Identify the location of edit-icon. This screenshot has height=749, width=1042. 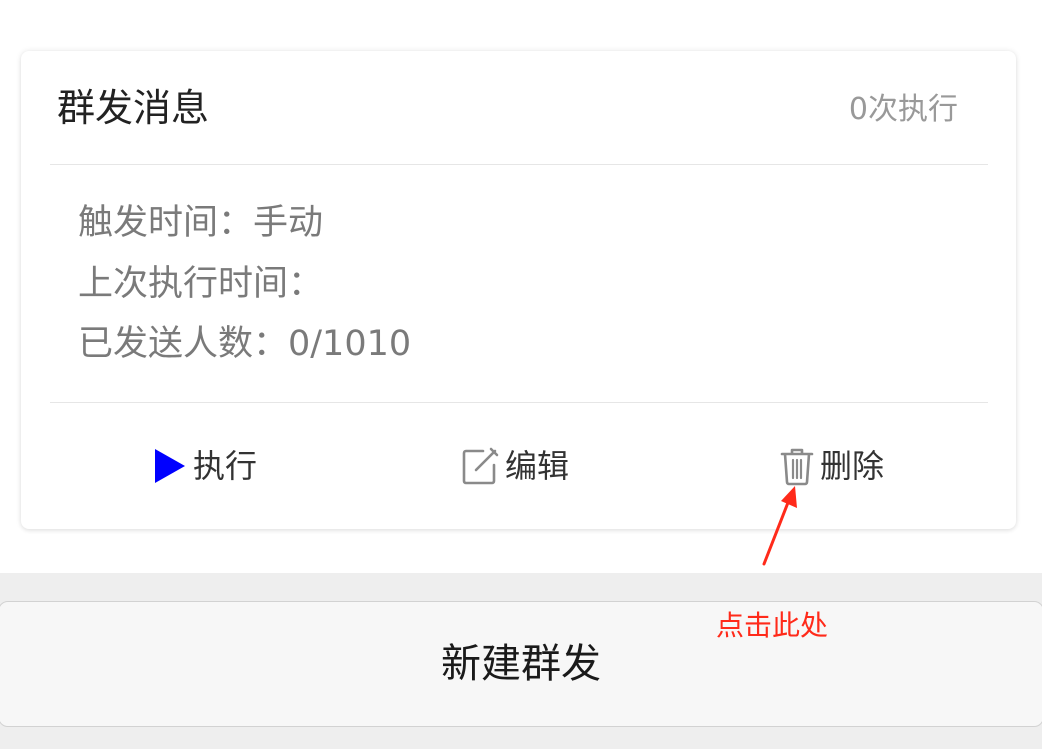
(480, 466).